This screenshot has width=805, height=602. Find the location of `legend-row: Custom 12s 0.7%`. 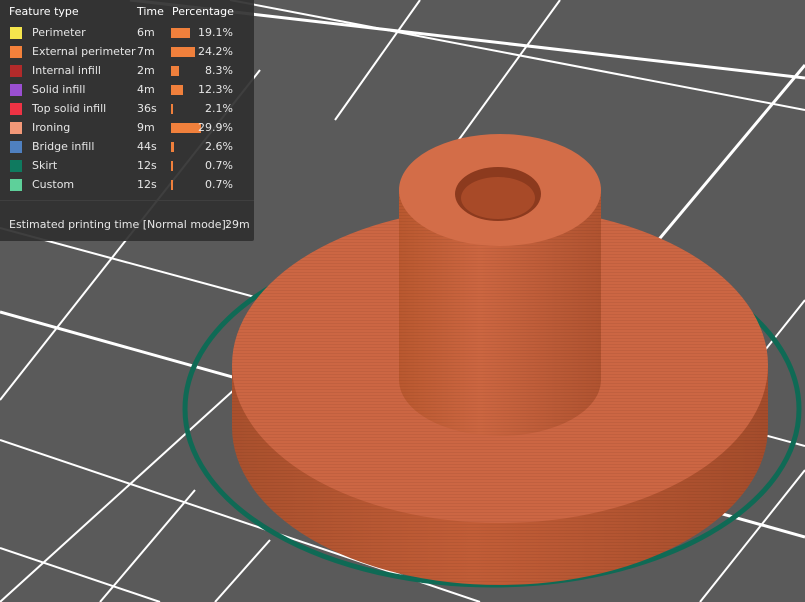

legend-row: Custom 12s 0.7% is located at coordinates (127, 185).